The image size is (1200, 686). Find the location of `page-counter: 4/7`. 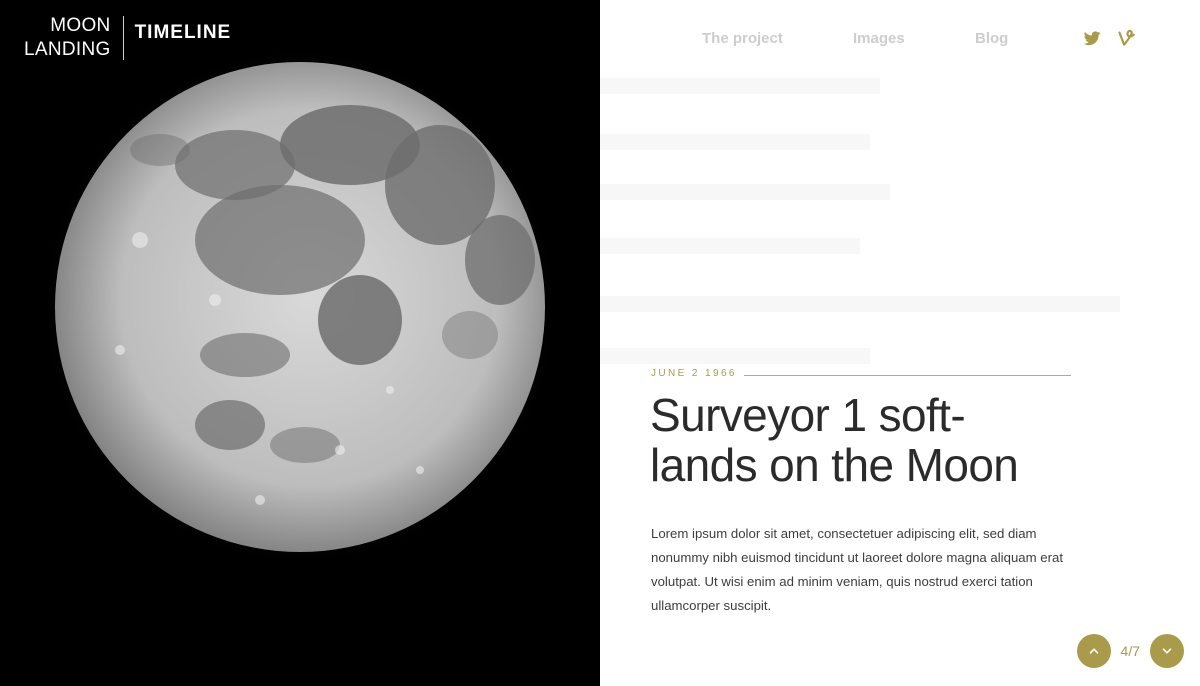

page-counter: 4/7 is located at coordinates (1130, 651).